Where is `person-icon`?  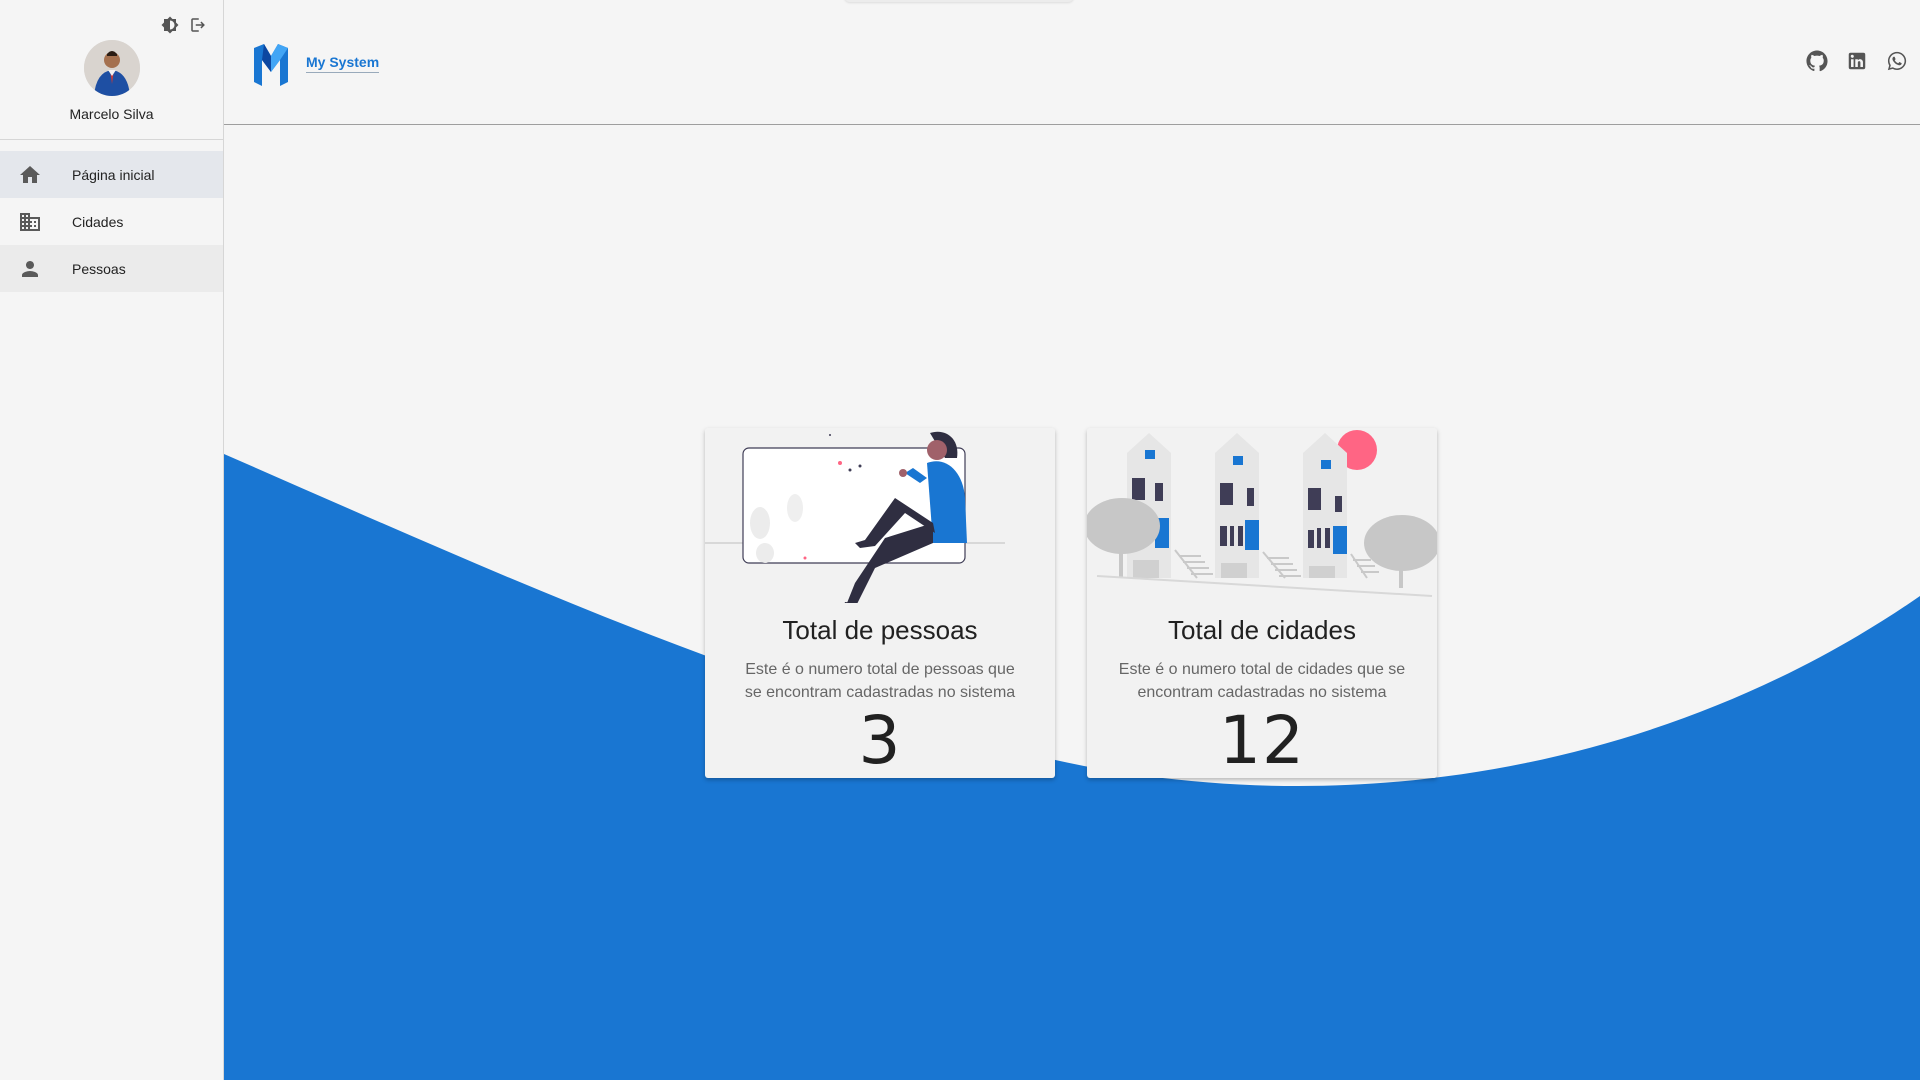
person-icon is located at coordinates (30, 268).